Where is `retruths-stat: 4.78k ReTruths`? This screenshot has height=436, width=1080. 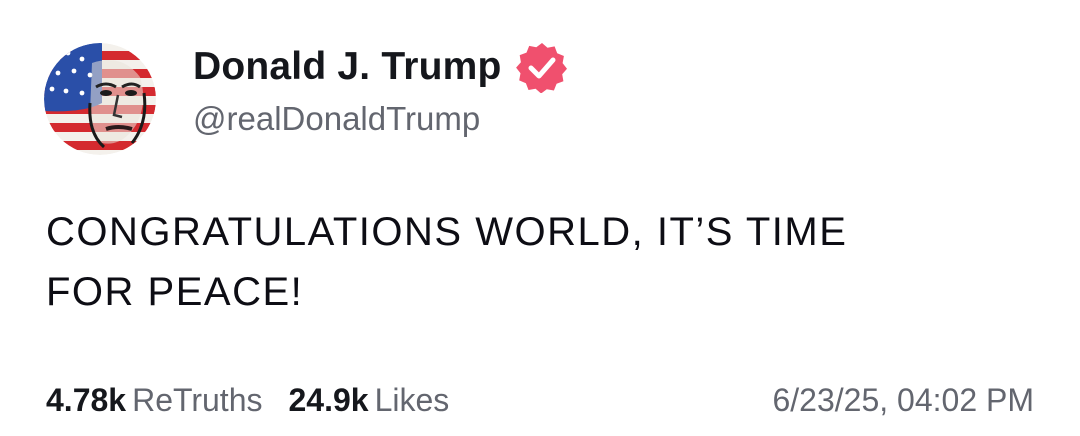
retruths-stat: 4.78k ReTruths is located at coordinates (154, 400).